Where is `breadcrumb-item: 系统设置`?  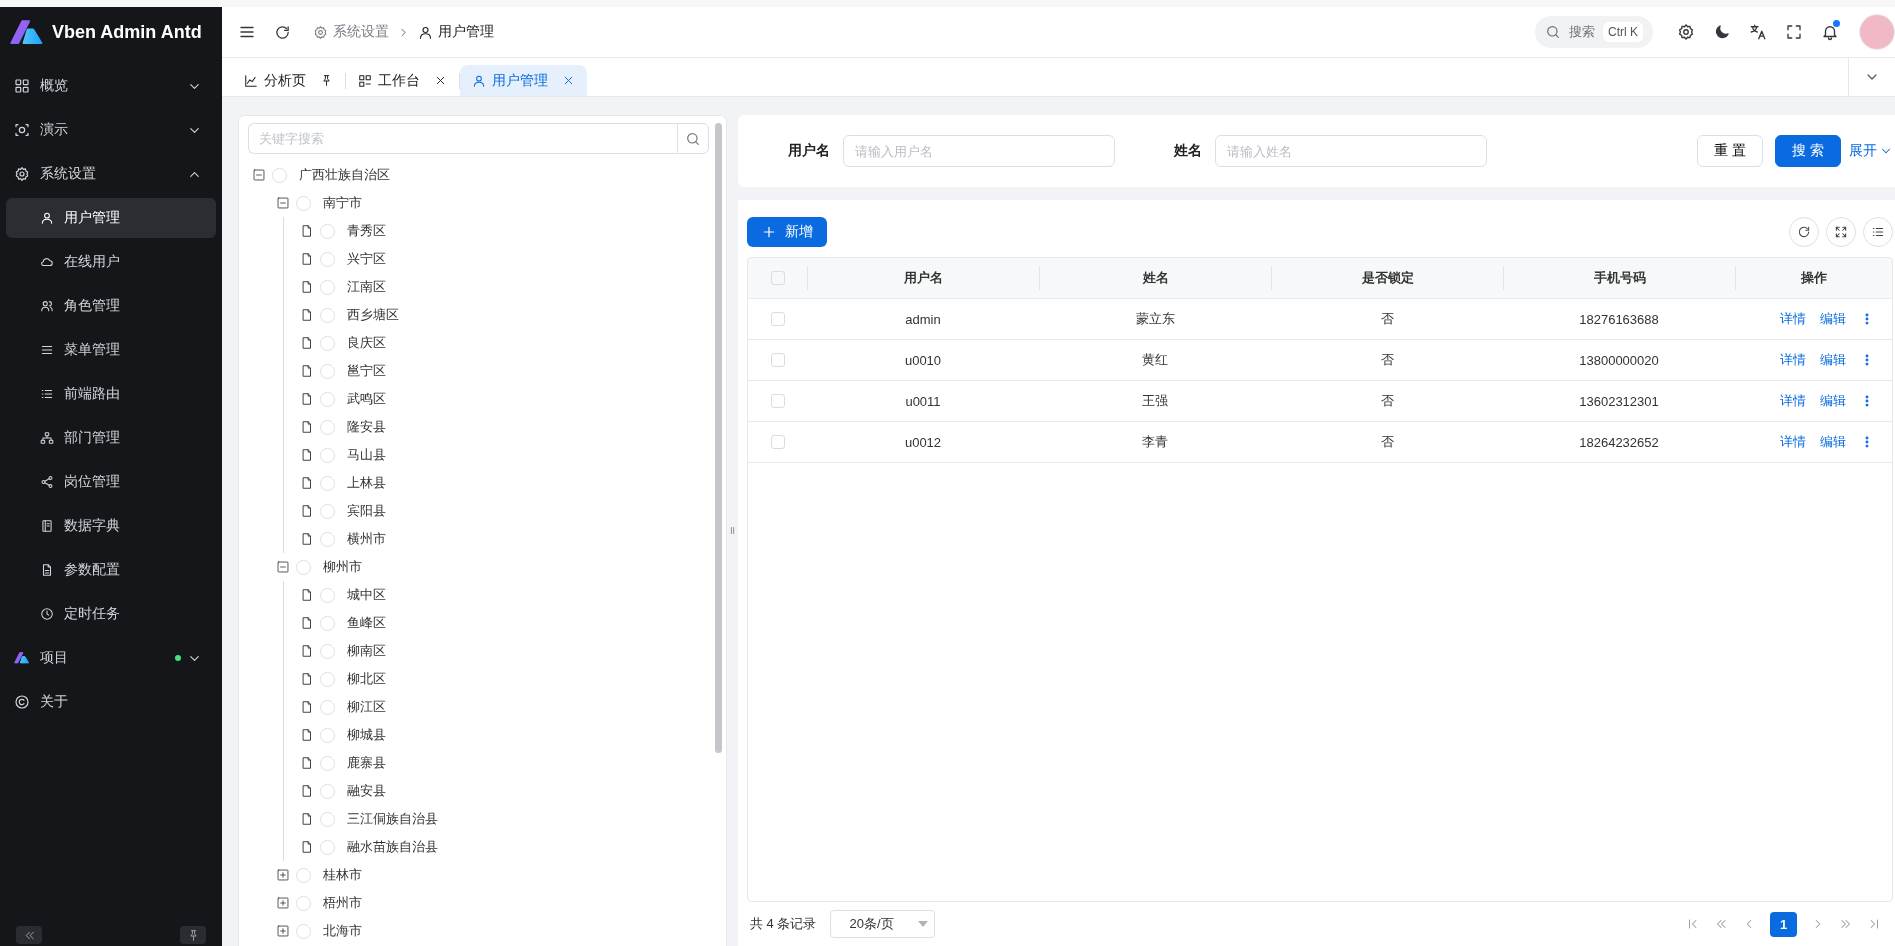
breadcrumb-item: 系统设置 is located at coordinates (351, 32).